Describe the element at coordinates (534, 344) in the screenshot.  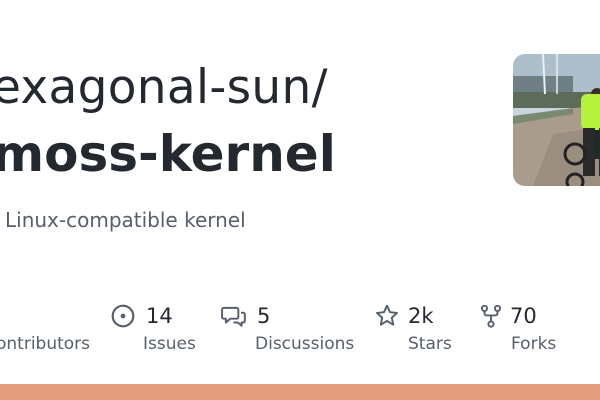
I see `stat-forks-label: Forks` at that location.